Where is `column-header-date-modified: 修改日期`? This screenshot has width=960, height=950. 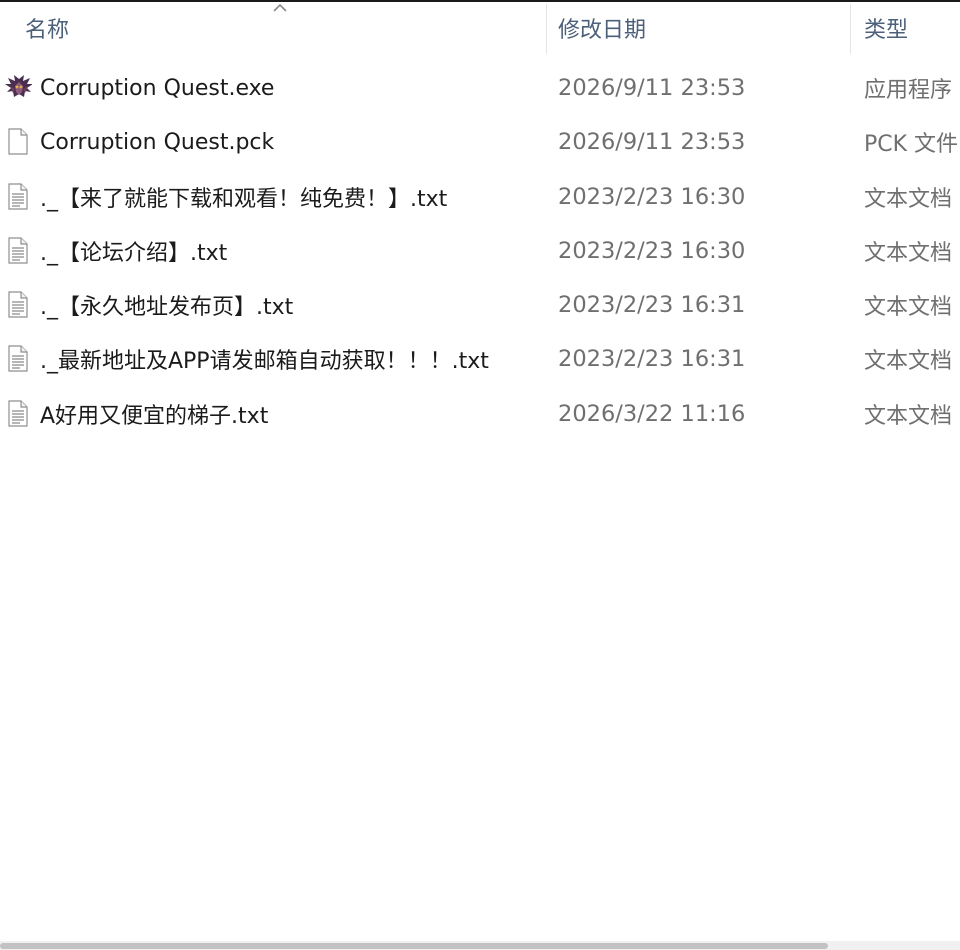 column-header-date-modified: 修改日期 is located at coordinates (698, 28).